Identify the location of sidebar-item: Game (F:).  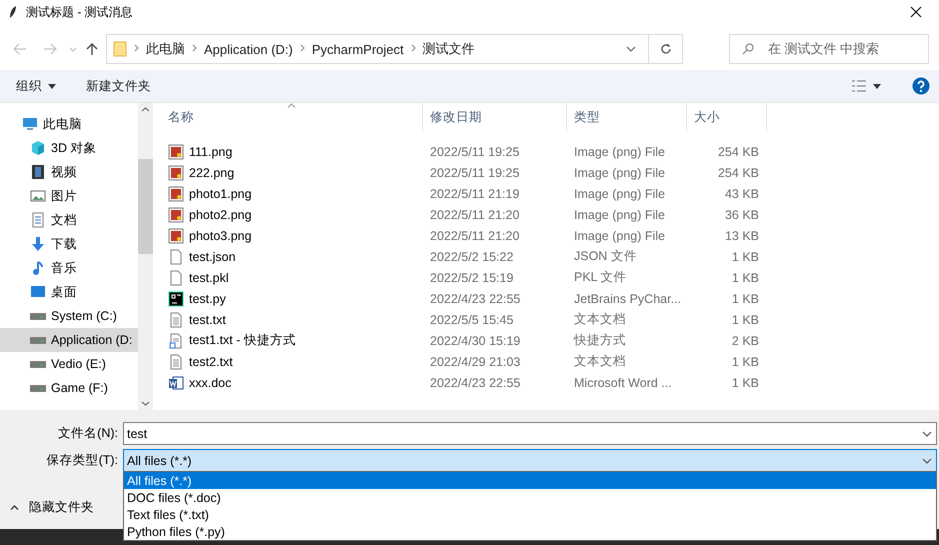
(69, 388).